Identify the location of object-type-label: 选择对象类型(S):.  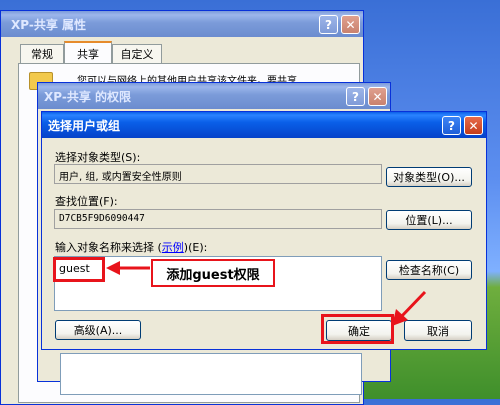
(98, 157).